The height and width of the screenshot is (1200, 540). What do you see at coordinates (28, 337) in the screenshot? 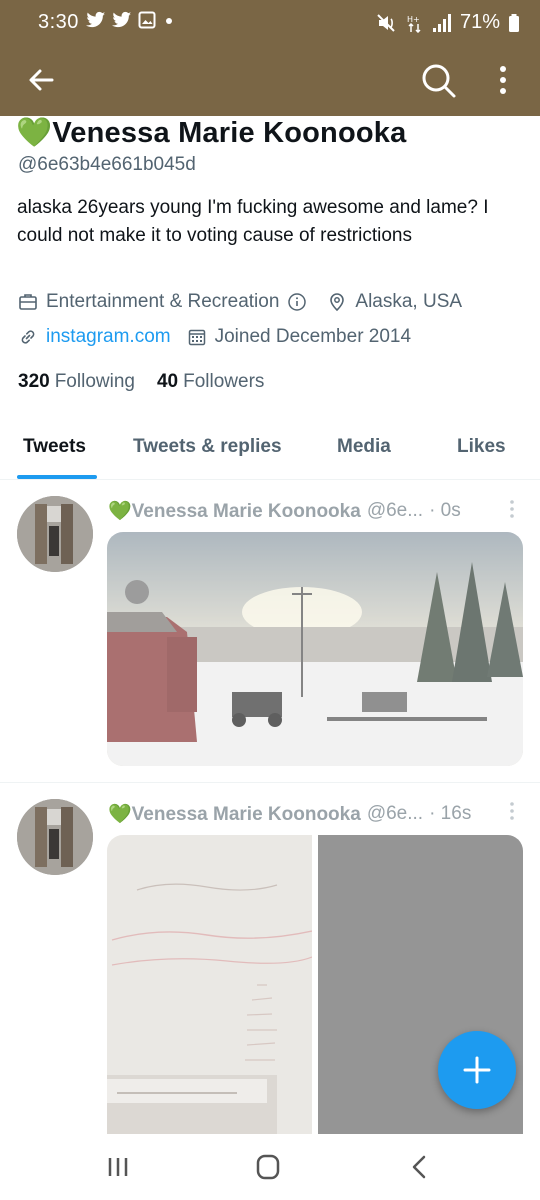
I see `link-icon` at bounding box center [28, 337].